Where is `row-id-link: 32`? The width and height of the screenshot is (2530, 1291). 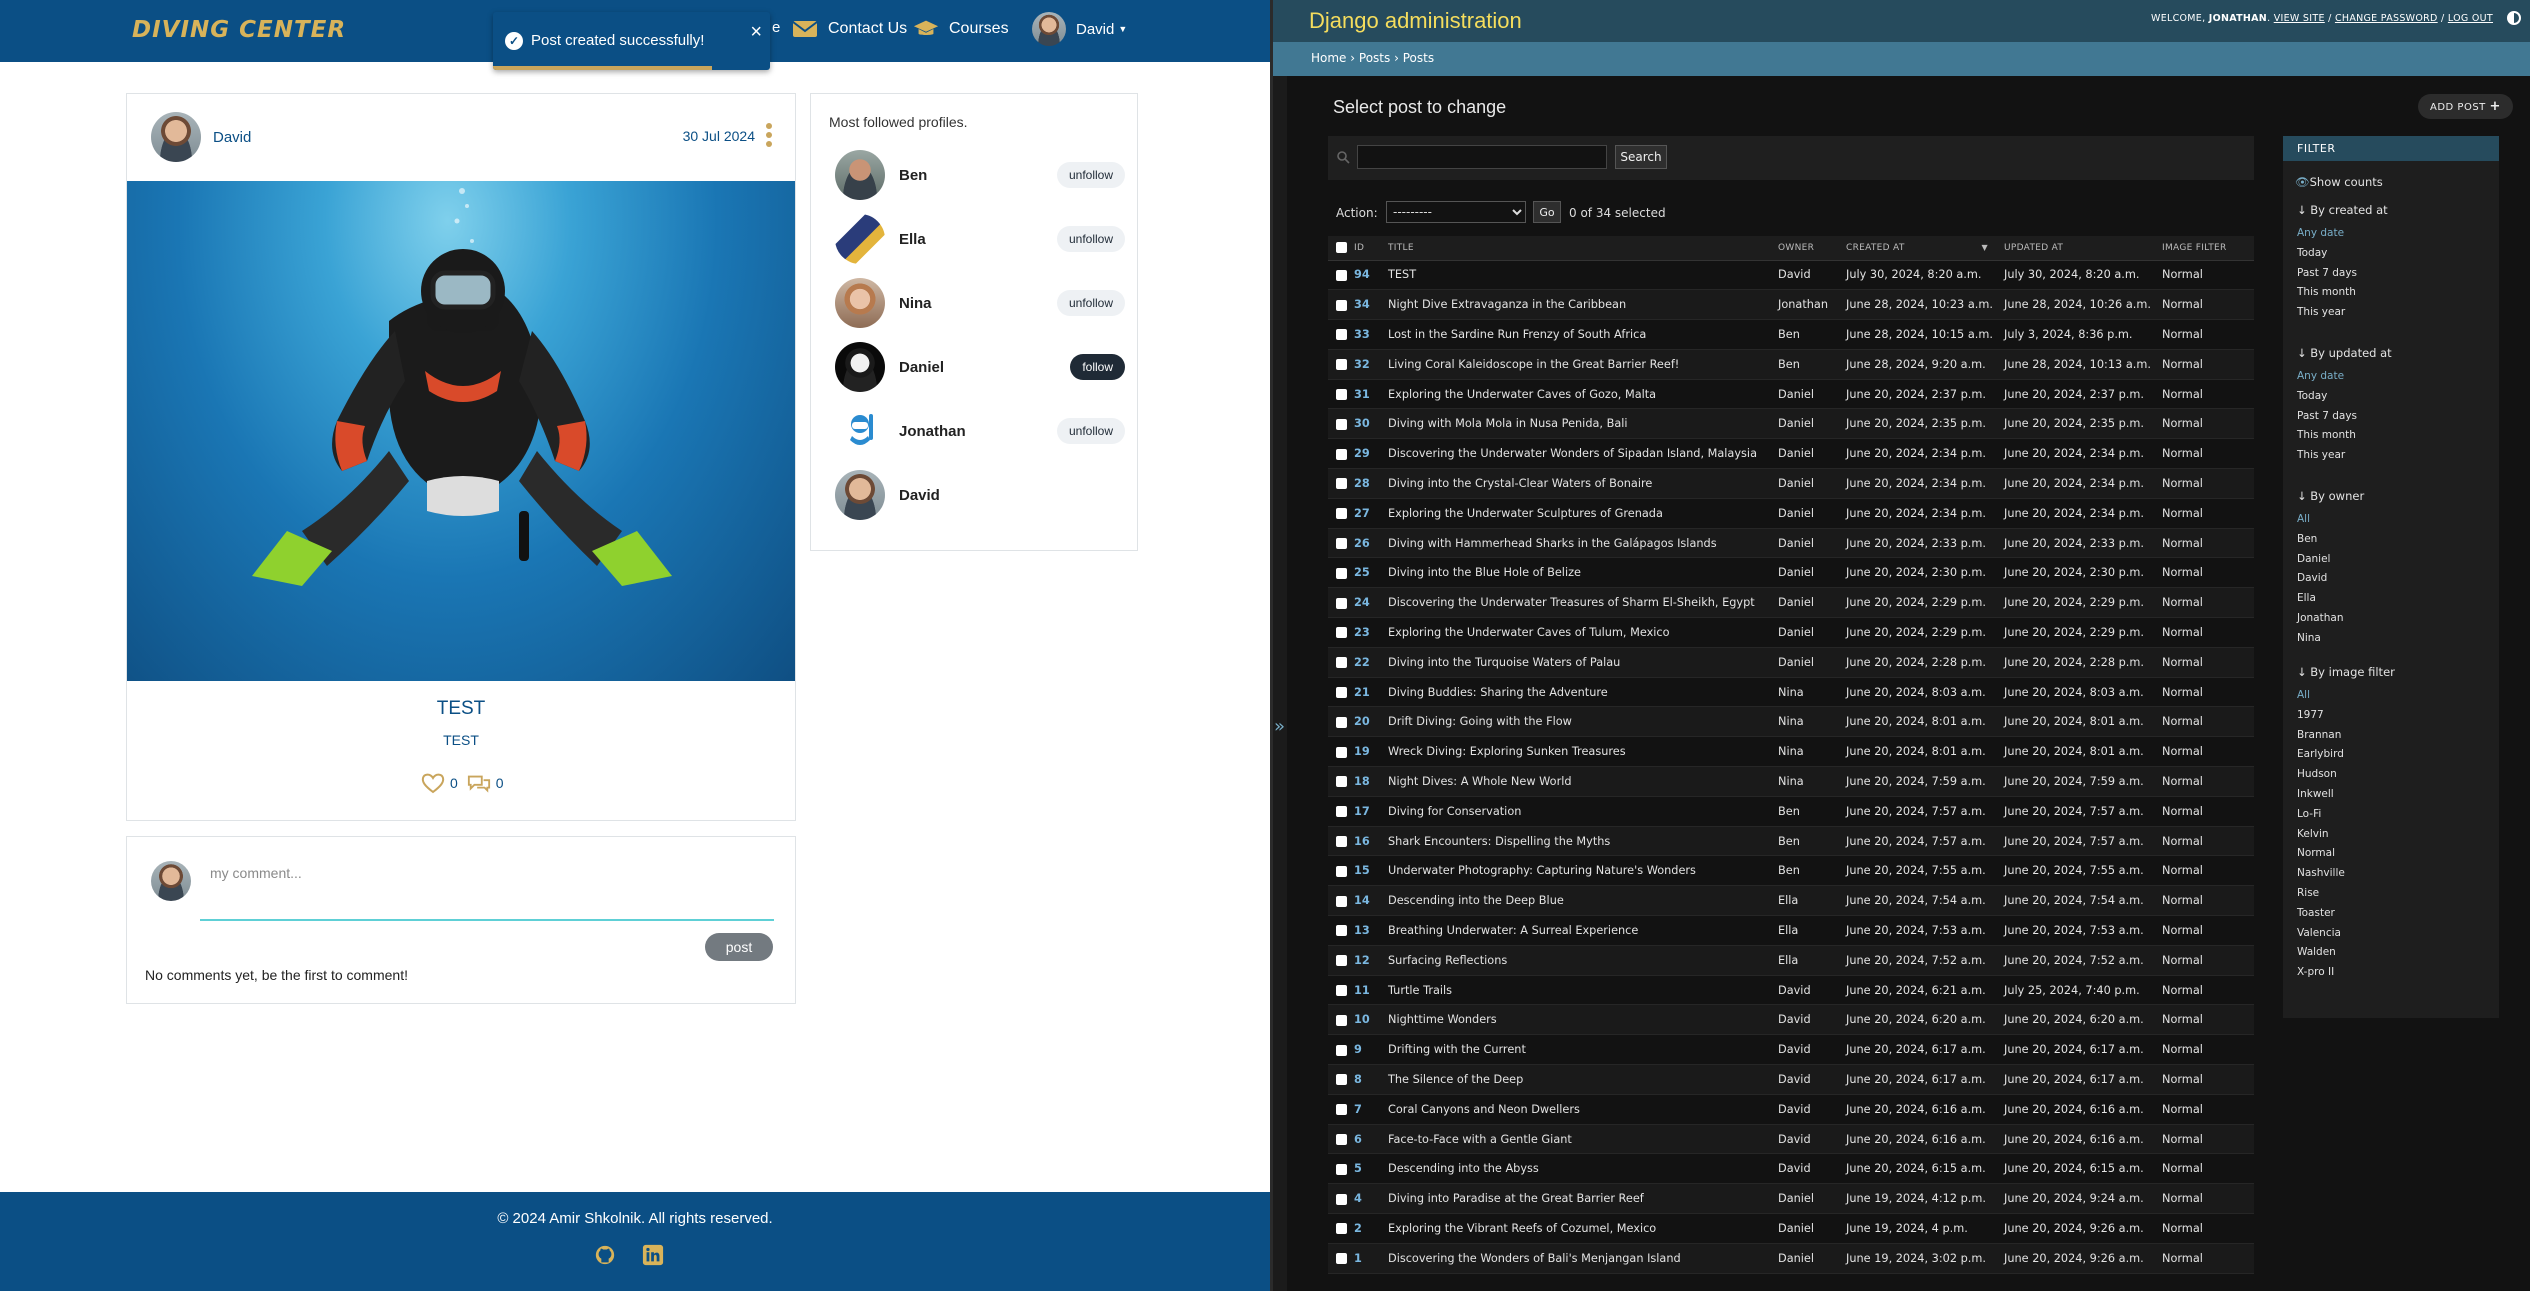
row-id-link: 32 is located at coordinates (1367, 364).